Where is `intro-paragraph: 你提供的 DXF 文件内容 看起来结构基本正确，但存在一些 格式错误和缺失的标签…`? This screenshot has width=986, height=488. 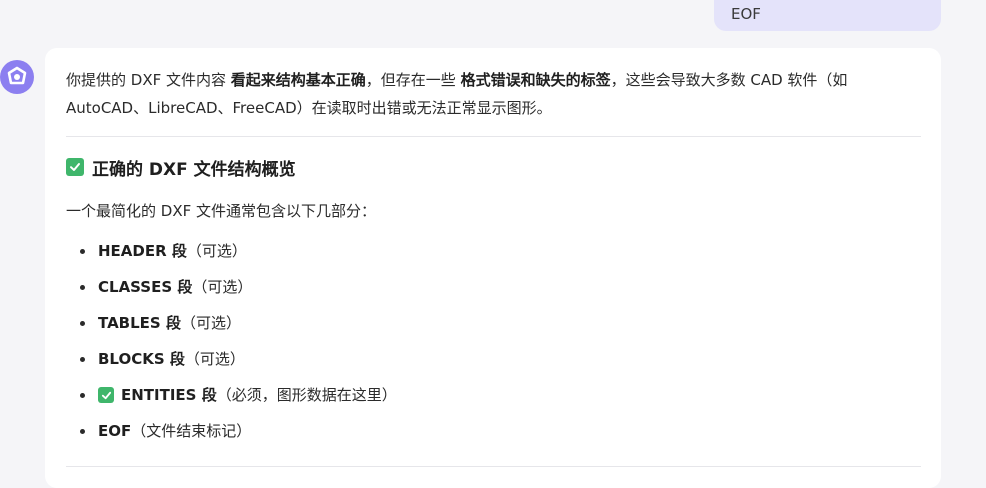 intro-paragraph: 你提供的 DXF 文件内容 看起来结构基本正确，但存在一些 格式错误和缺失的标签… is located at coordinates (493, 94).